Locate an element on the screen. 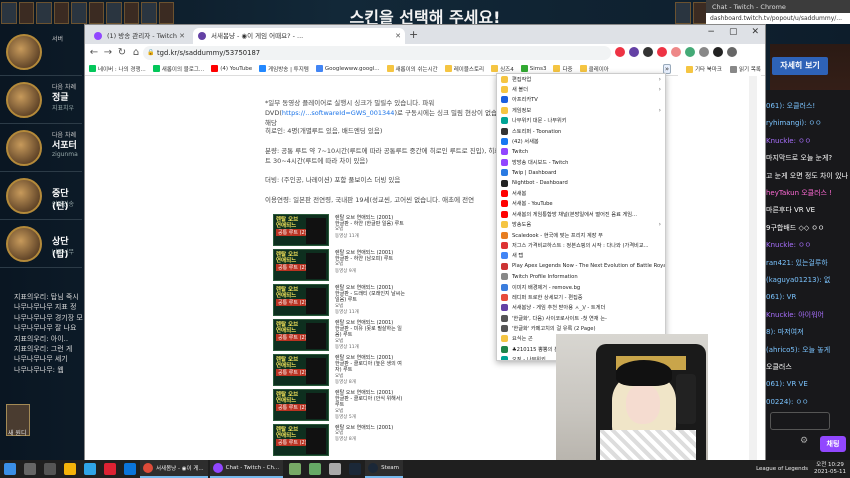 Image resolution: width=850 pixels, height=478 pixels. lol-task: League of Legends is located at coordinates (782, 469).